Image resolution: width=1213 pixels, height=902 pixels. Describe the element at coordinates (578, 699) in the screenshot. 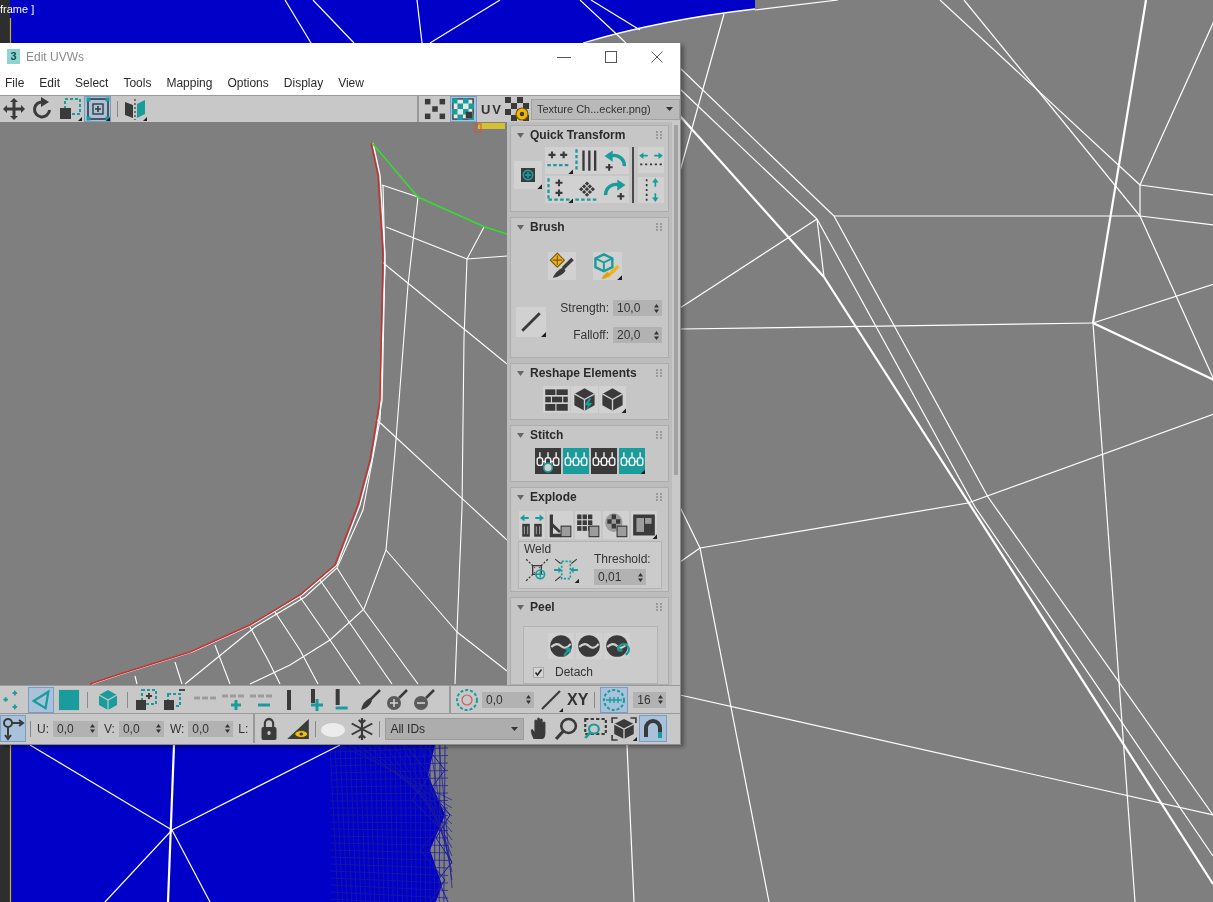

I see `axis-button: XY` at that location.